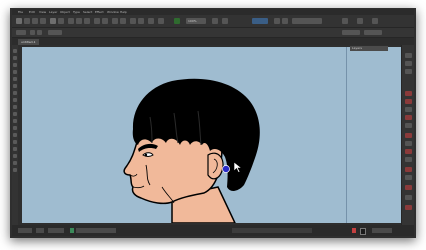  Describe the element at coordinates (15, 51) in the screenshot. I see `pick-tool-icon` at that location.